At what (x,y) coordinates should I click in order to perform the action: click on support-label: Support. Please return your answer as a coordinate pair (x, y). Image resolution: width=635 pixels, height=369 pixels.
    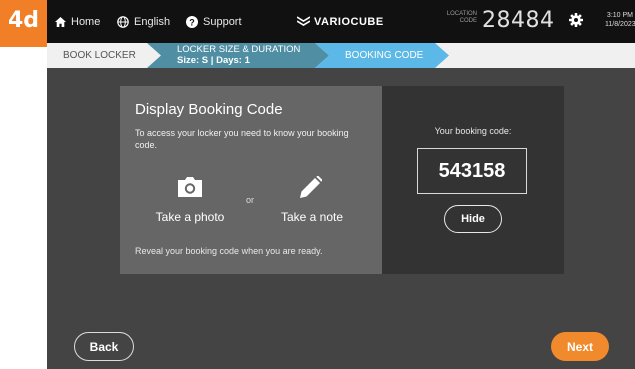
    Looking at the image, I should click on (222, 21).